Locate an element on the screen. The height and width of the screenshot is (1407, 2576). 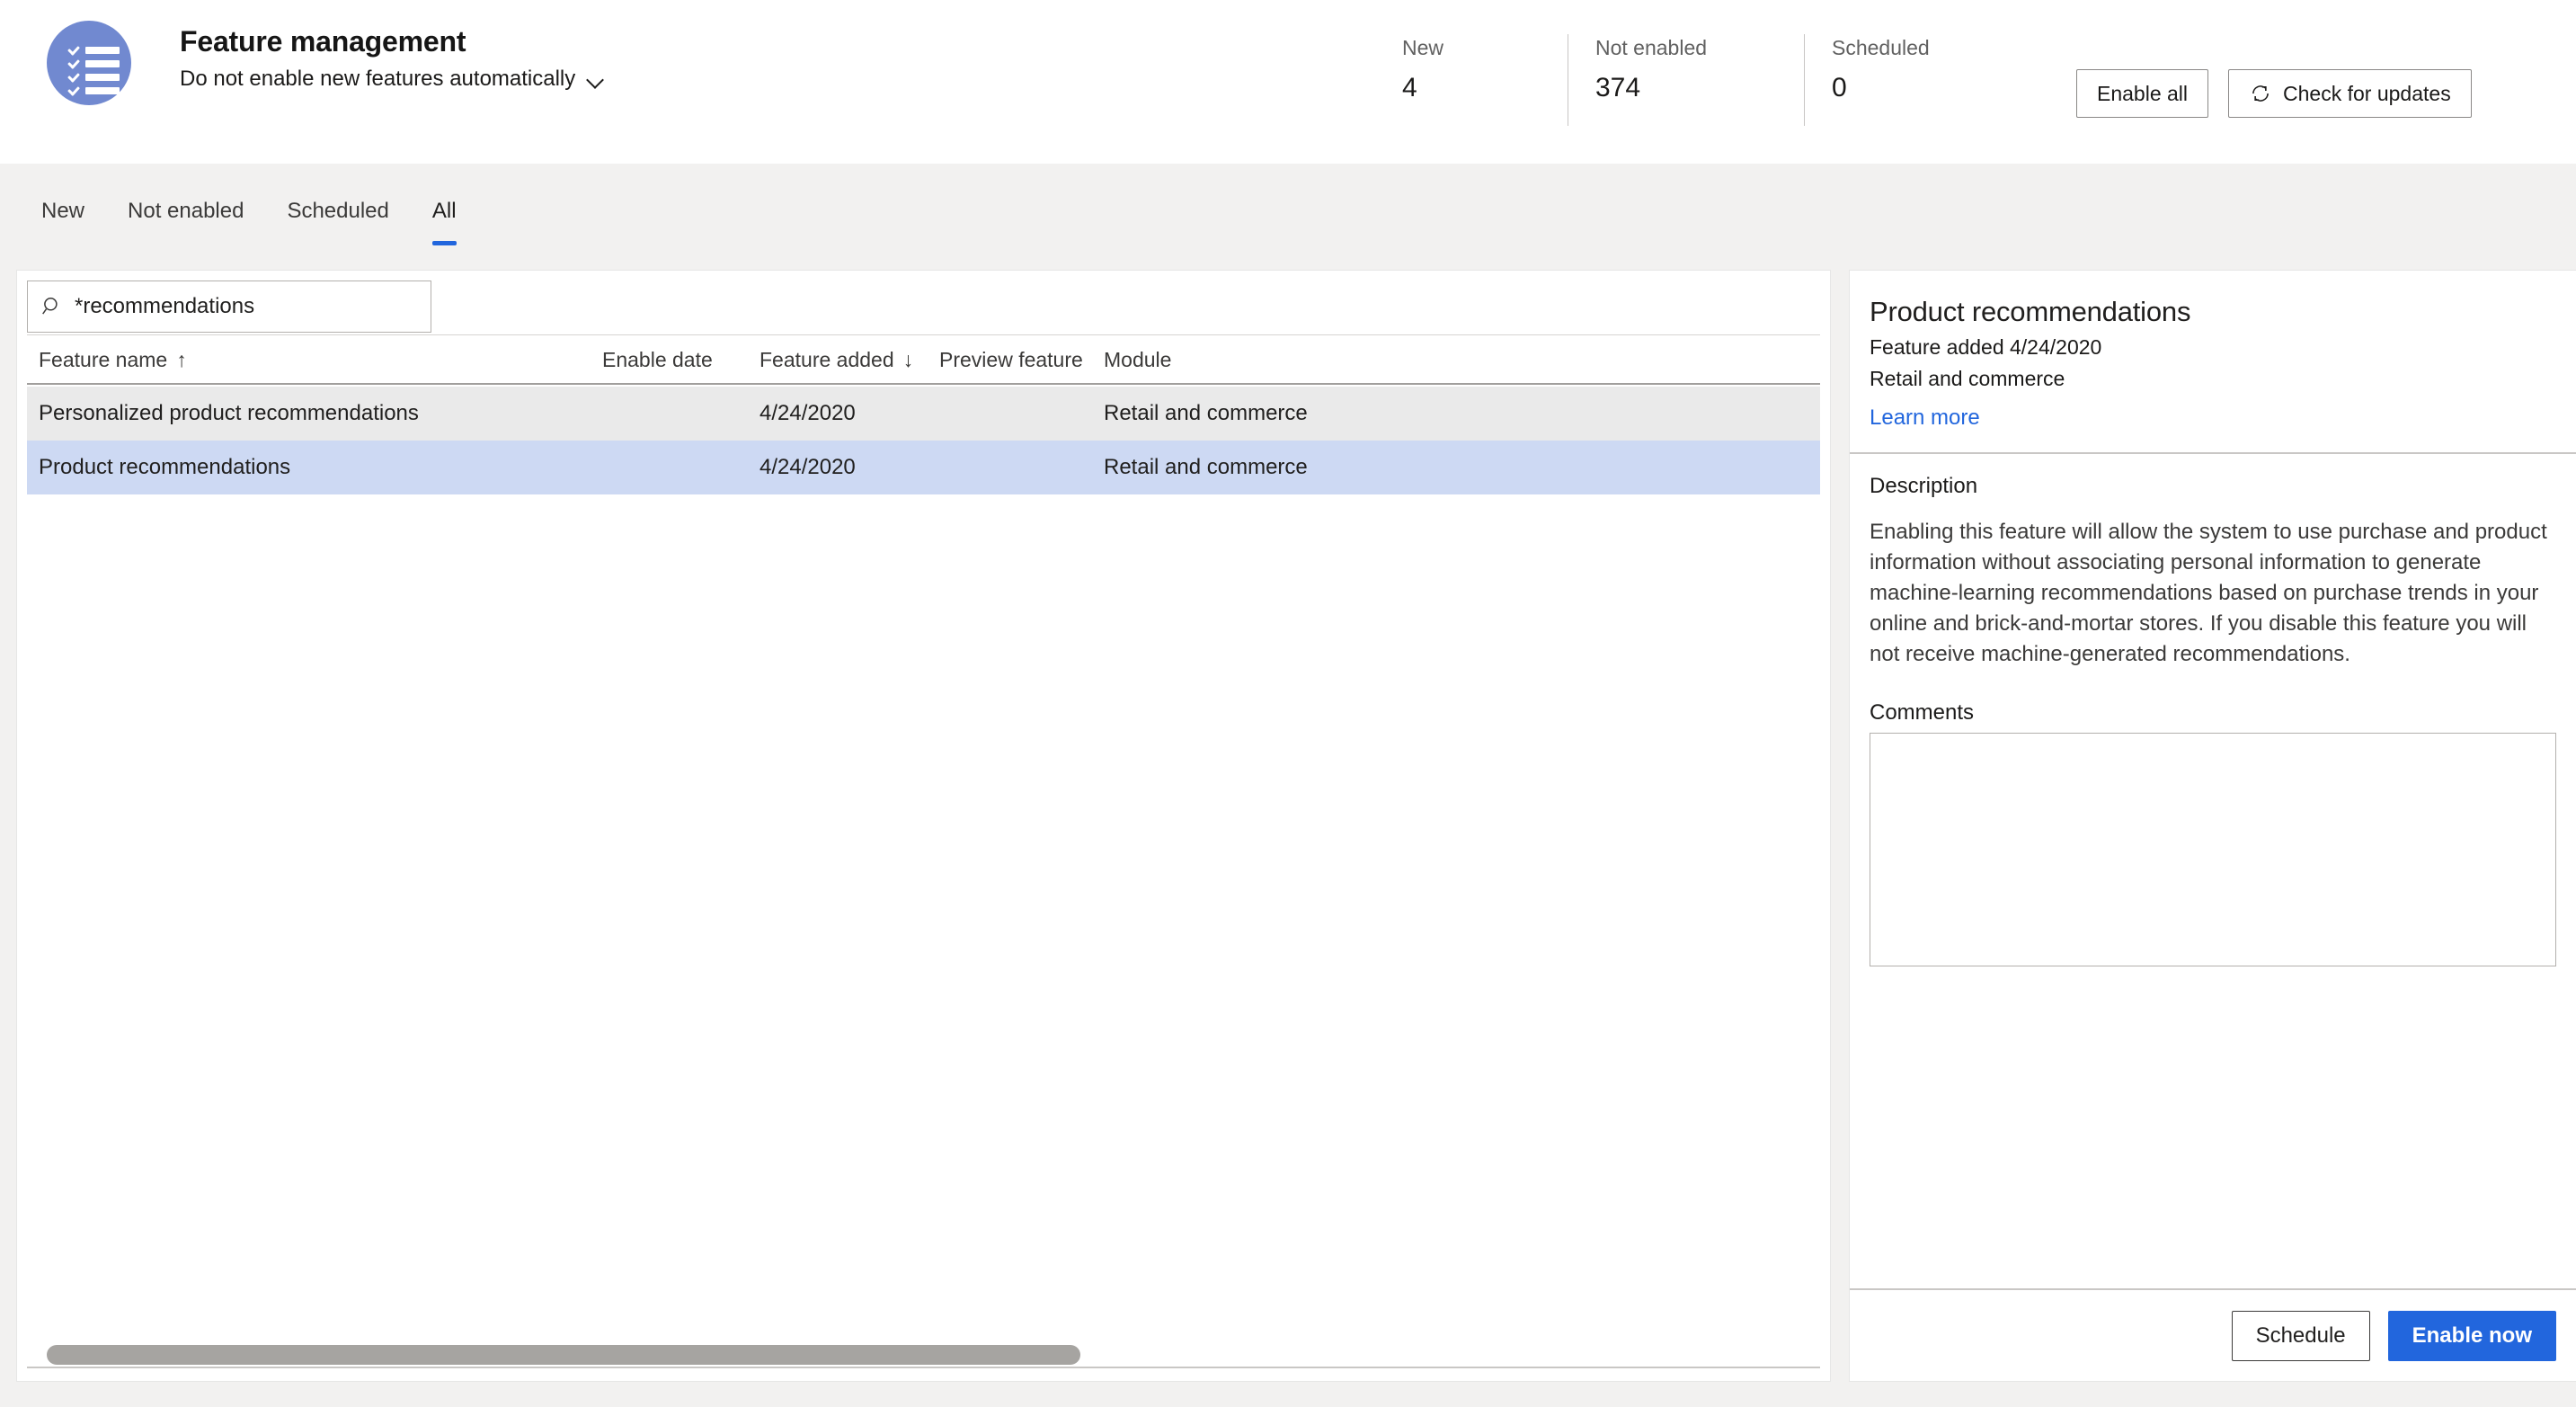
detail-footer: Schedule Enable now is located at coordinates (2213, 1334).